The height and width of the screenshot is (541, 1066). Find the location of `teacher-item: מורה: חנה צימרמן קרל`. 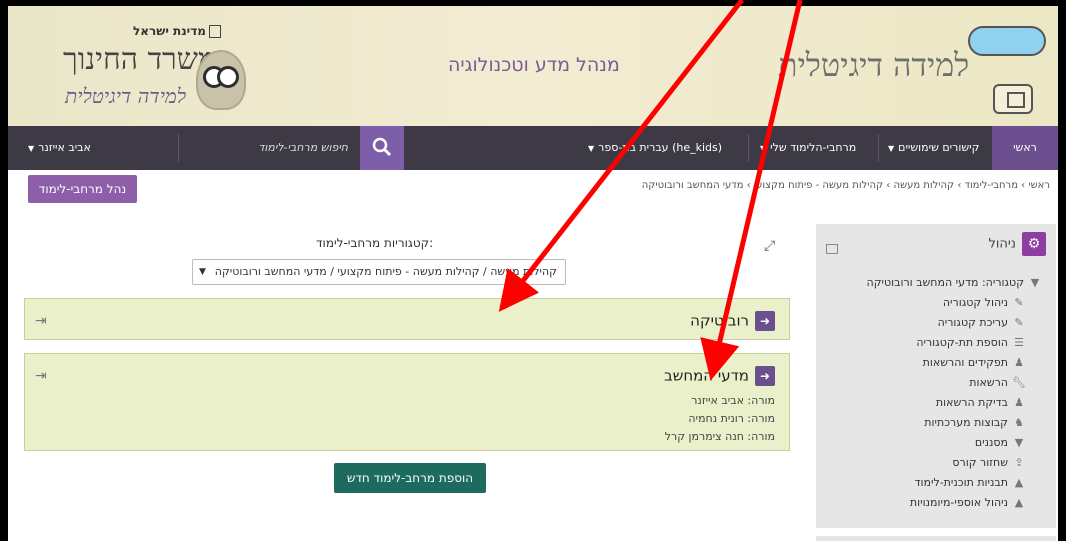

teacher-item: מורה: חנה צימרמן קרל is located at coordinates (720, 436).